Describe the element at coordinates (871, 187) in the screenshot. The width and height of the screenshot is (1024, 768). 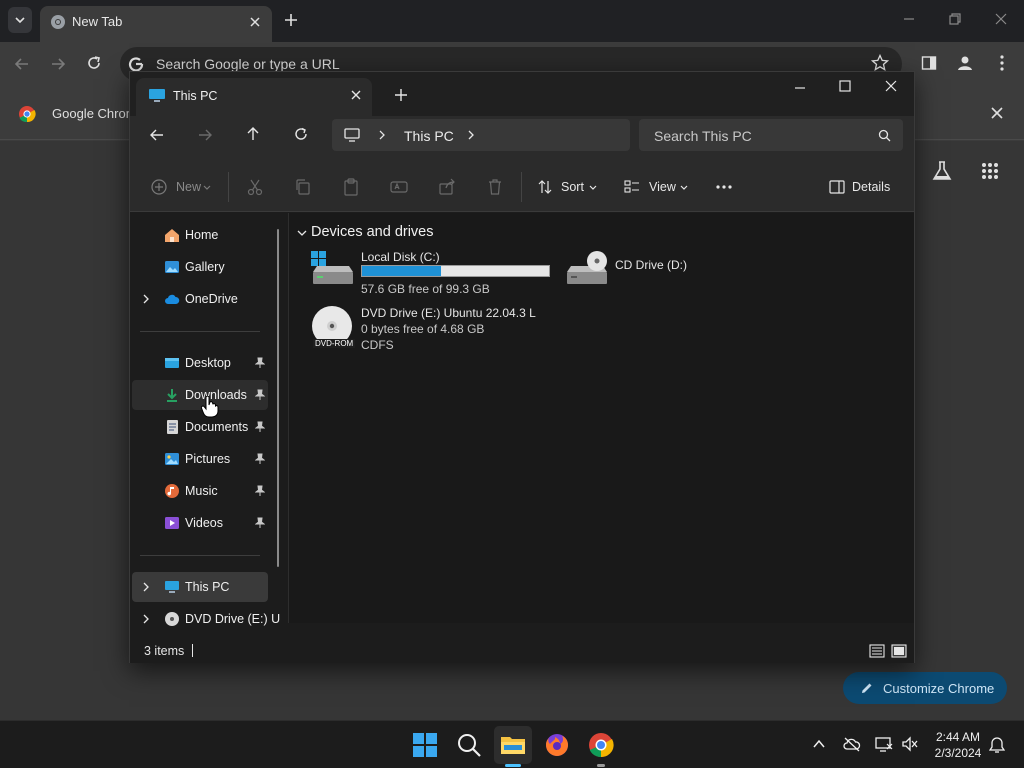
I see `details-button: Details` at that location.